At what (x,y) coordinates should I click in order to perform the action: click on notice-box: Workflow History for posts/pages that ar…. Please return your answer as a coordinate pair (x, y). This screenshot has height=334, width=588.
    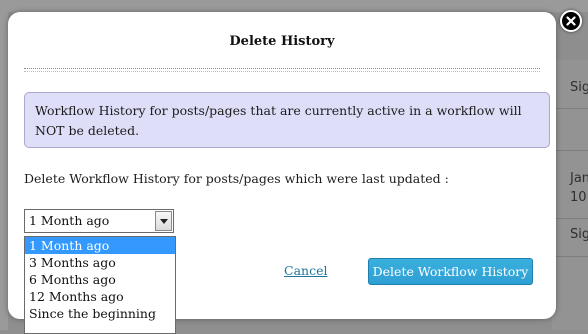
    Looking at the image, I should click on (287, 120).